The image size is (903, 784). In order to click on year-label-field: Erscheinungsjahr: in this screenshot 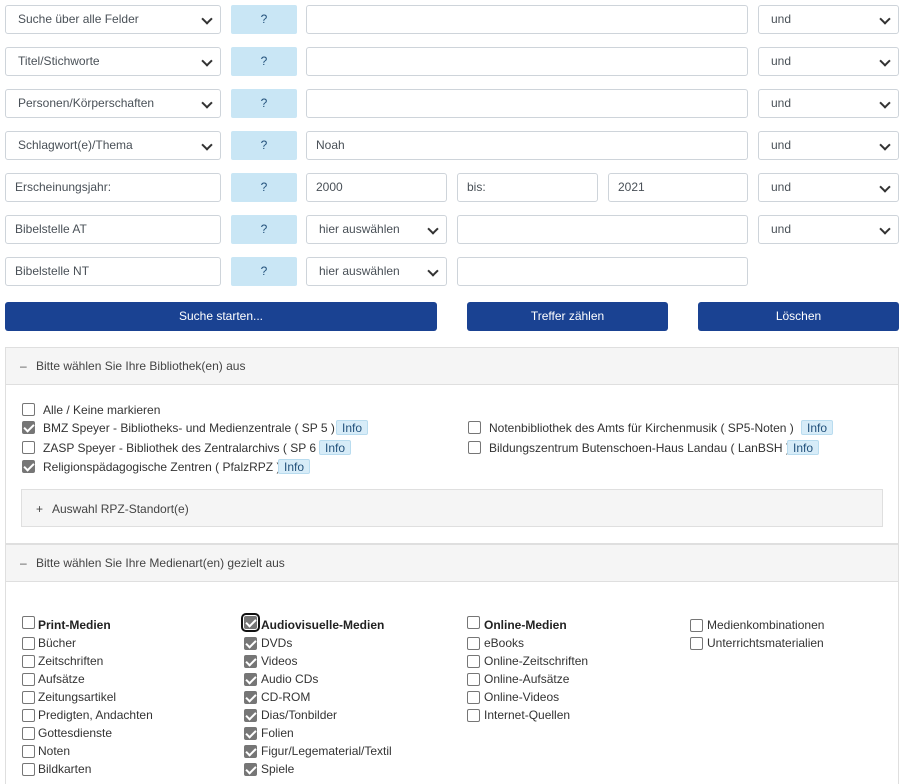, I will do `click(113, 187)`.